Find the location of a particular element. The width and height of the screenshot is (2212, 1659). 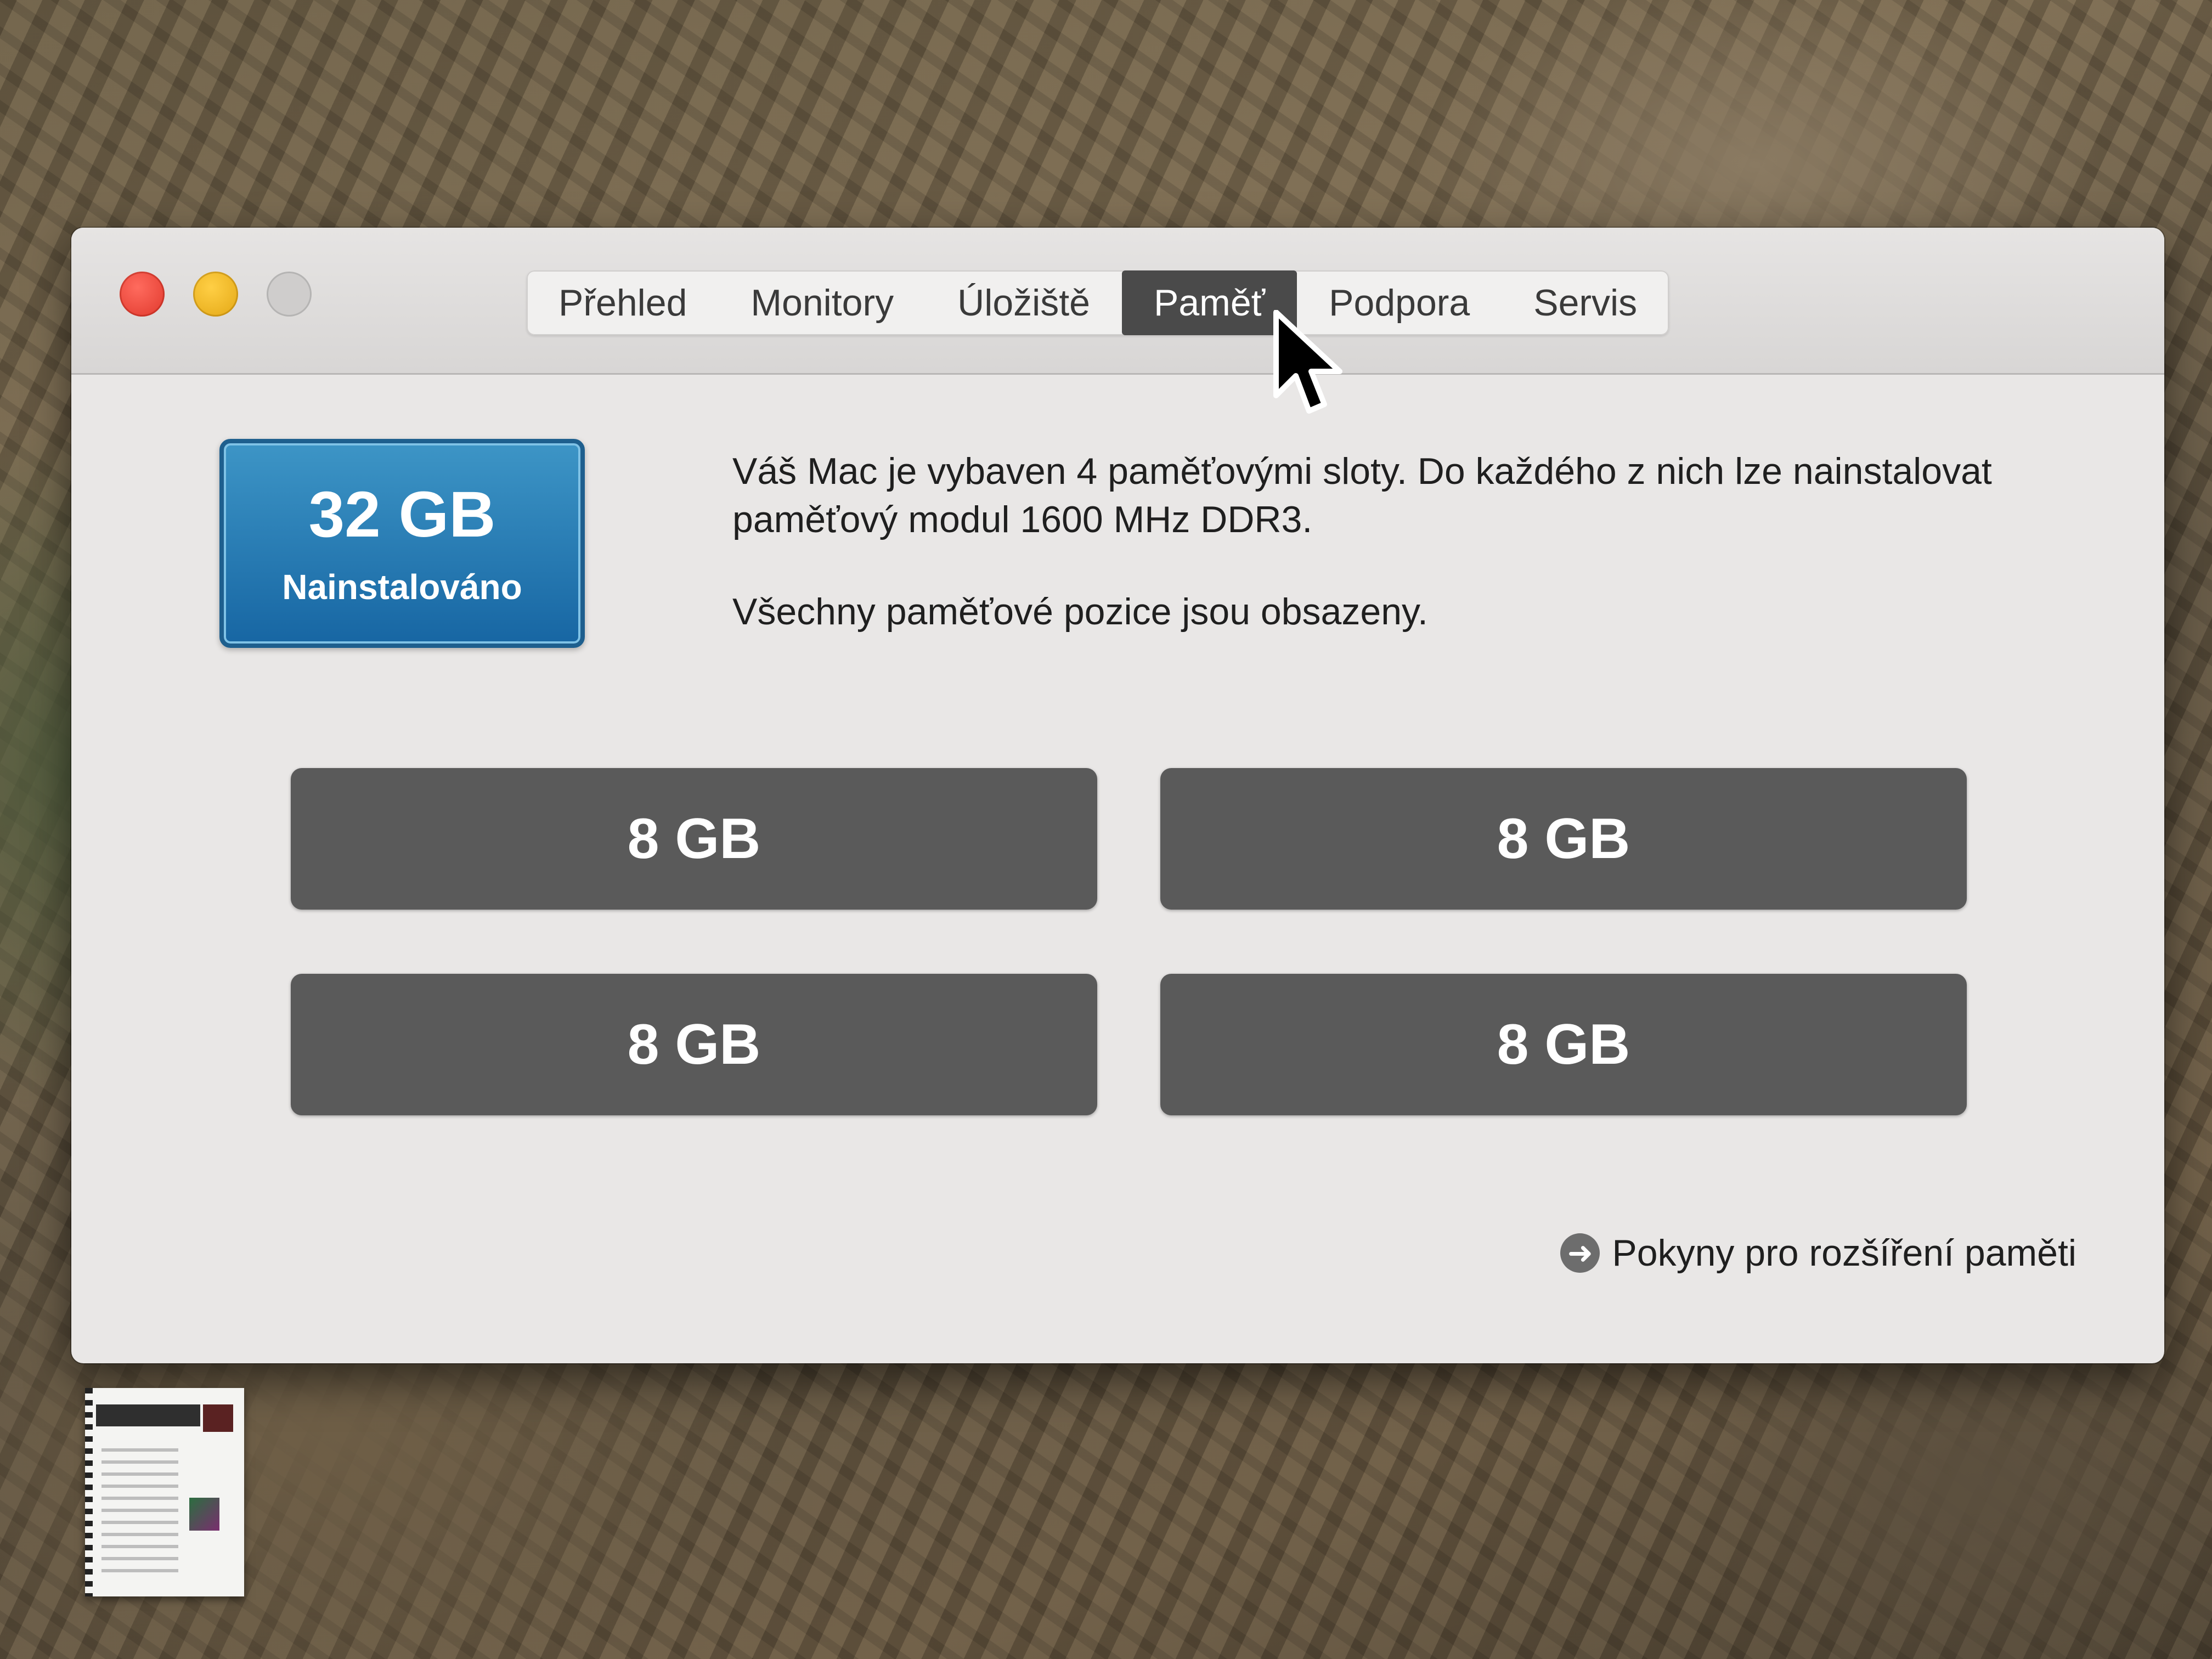

pointer-cursor-icon is located at coordinates (1307, 362).